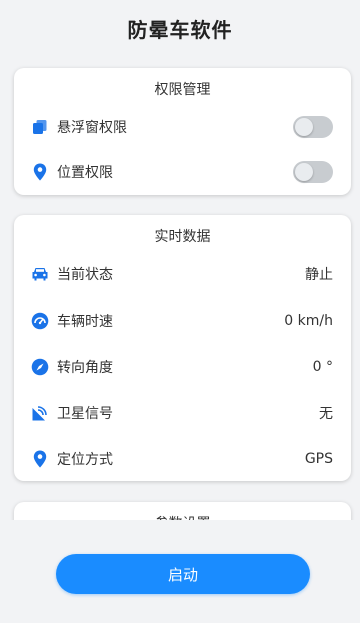 The image size is (360, 623). What do you see at coordinates (40, 274) in the screenshot?
I see `car-icon` at bounding box center [40, 274].